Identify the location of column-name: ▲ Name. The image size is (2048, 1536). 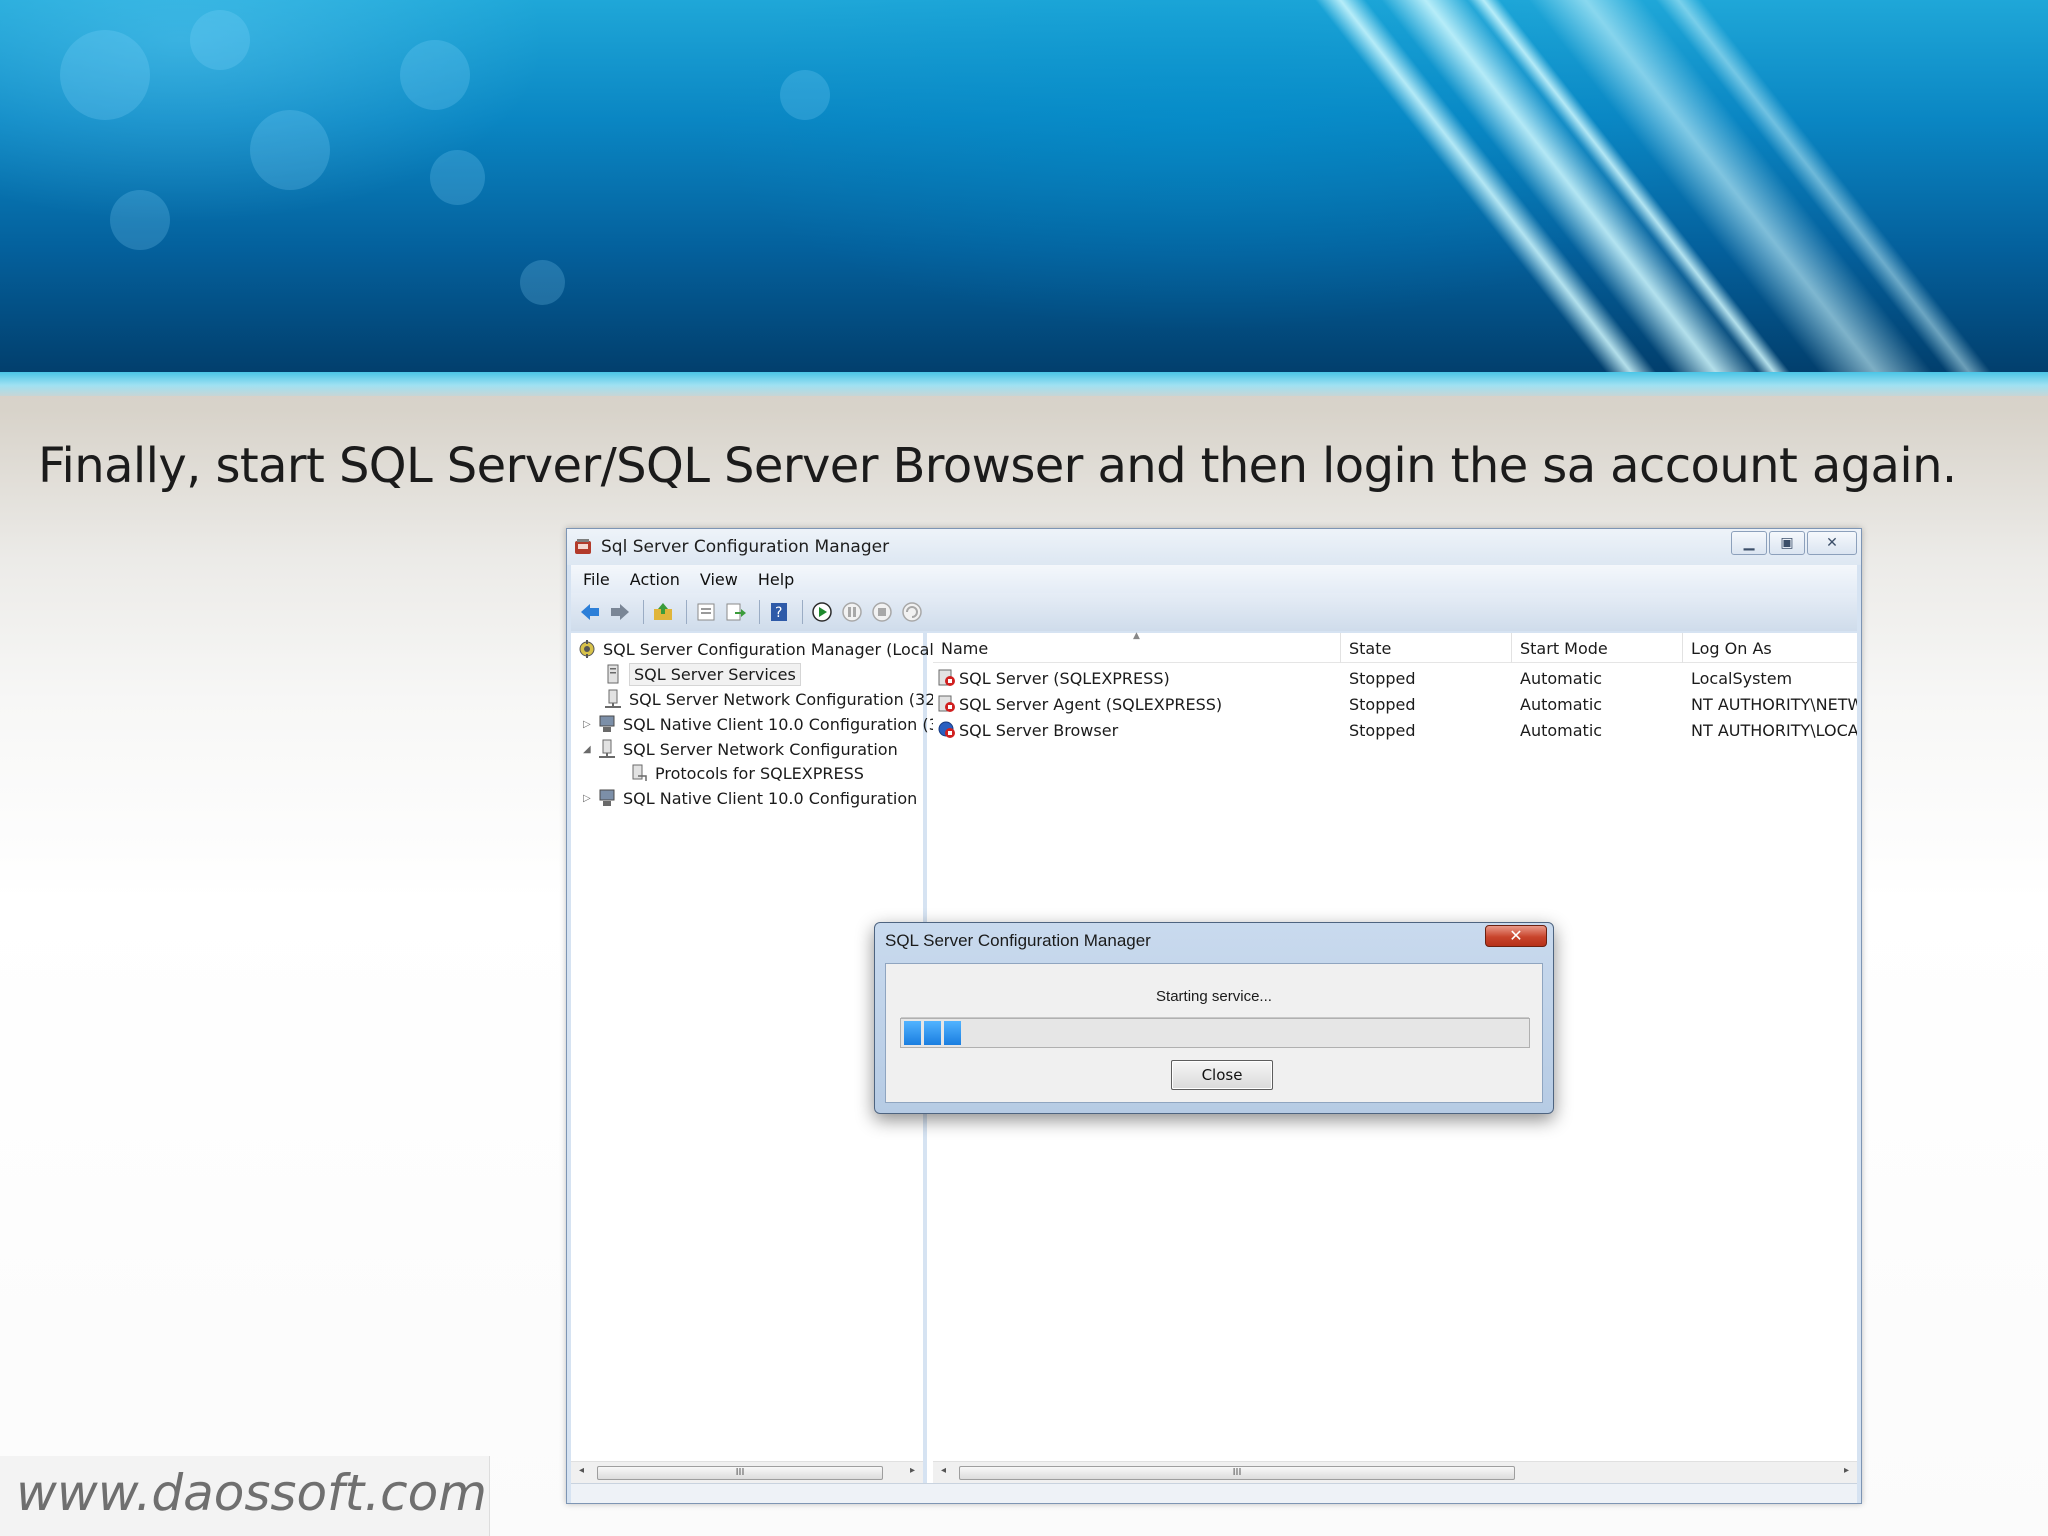
(1137, 647).